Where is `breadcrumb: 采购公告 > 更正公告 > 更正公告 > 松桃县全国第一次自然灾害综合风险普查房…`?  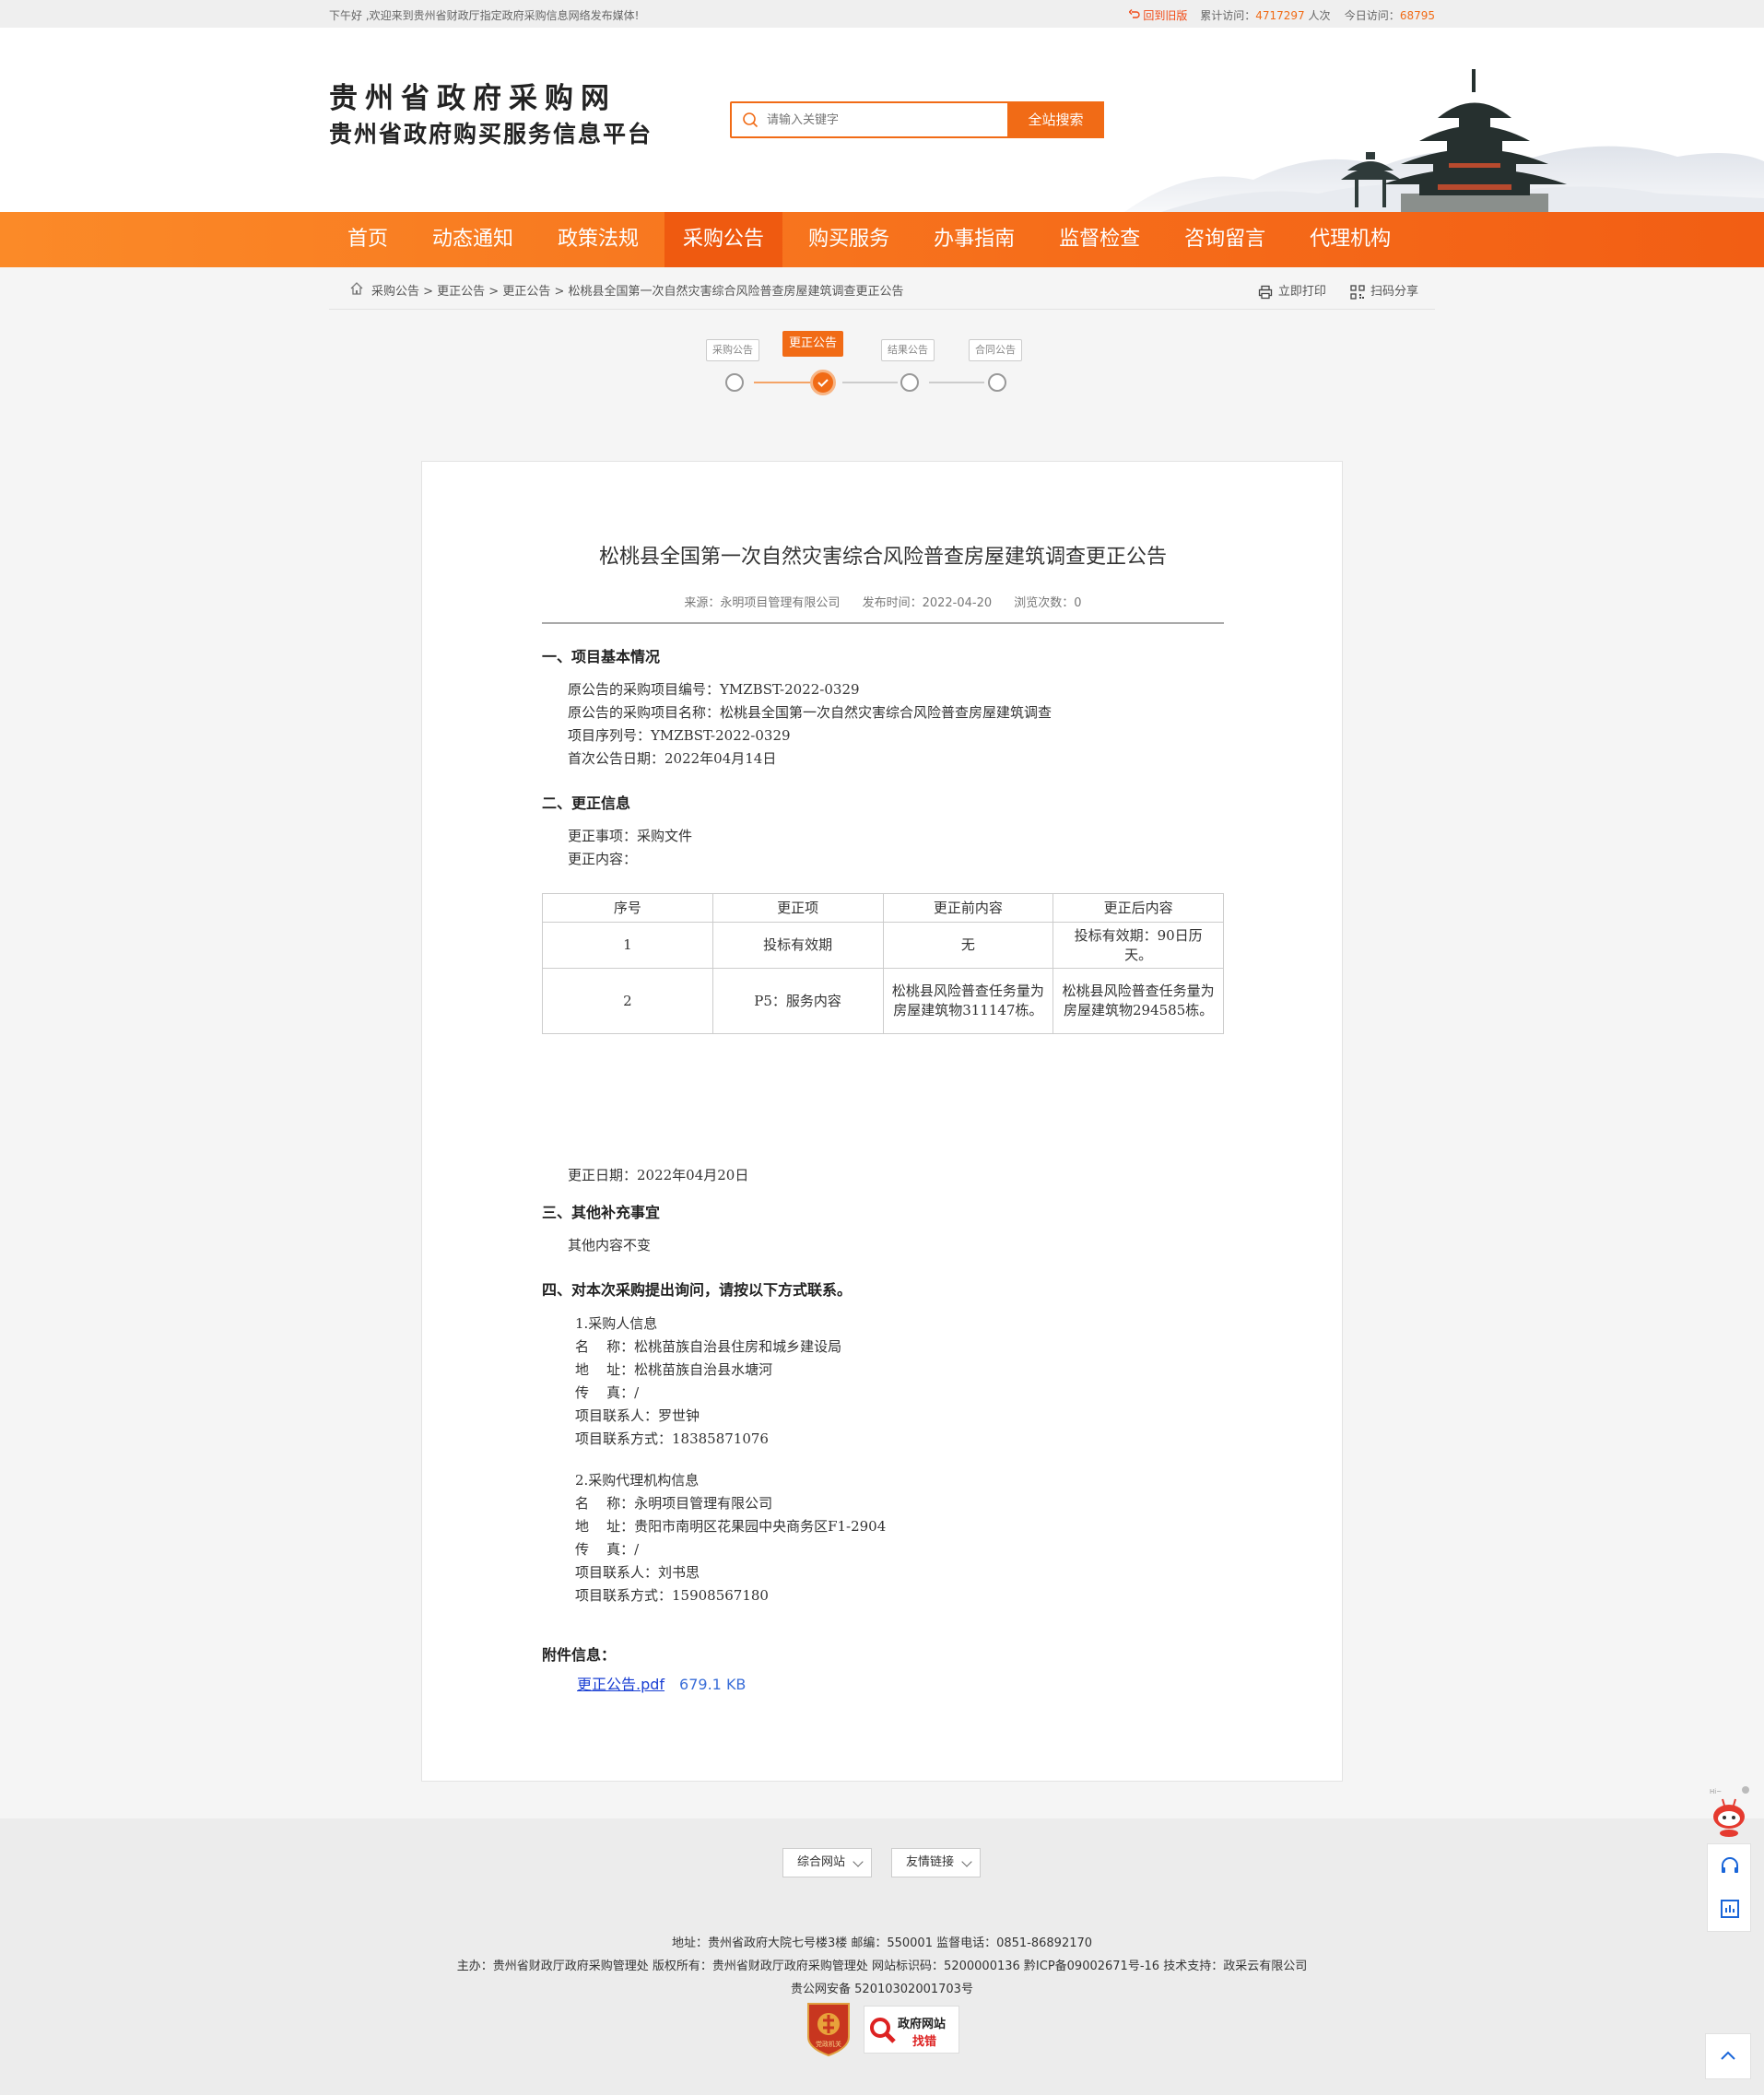 breadcrumb: 采购公告 > 更正公告 > 更正公告 > 松桃县全国第一次自然灾害综合风险普查房… is located at coordinates (882, 288).